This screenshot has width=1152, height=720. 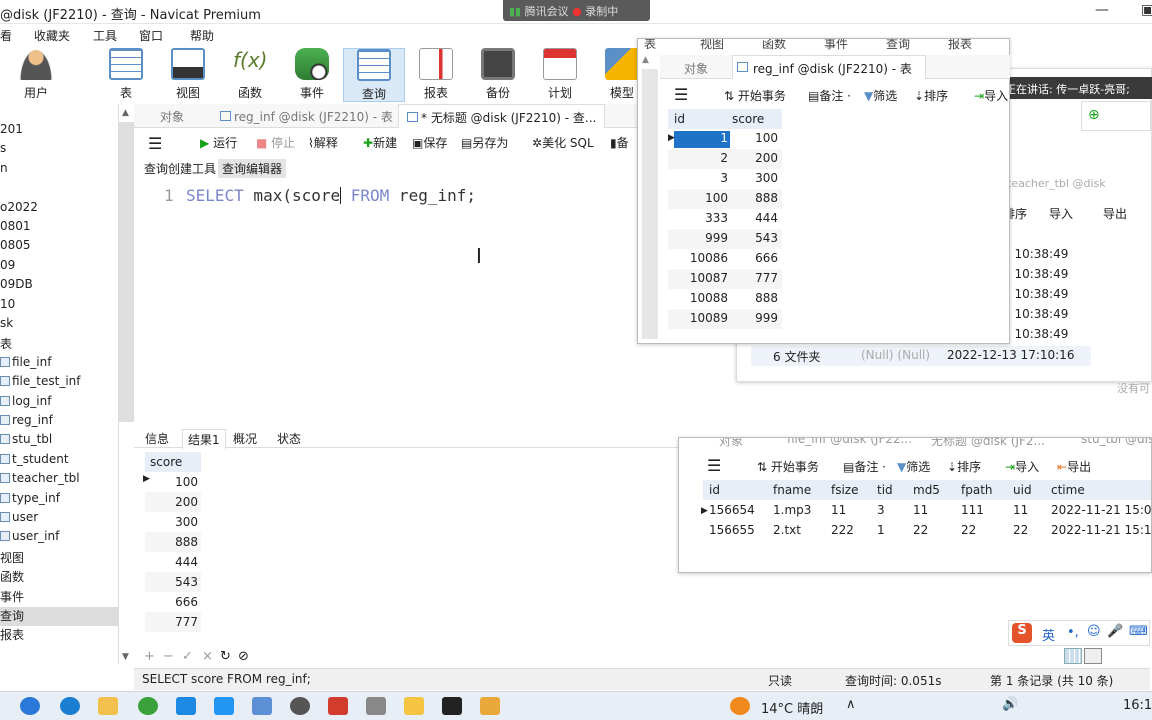 I want to click on file-column-header: fpath, so click(x=977, y=490).